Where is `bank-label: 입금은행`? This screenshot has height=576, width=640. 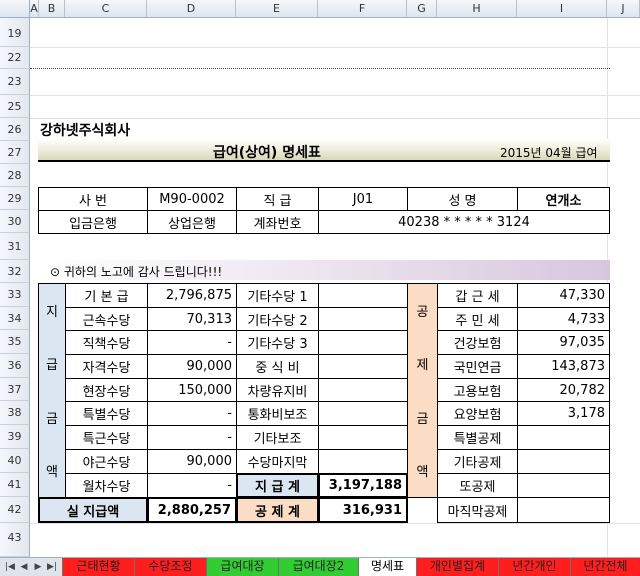
bank-label: 입금은행 is located at coordinates (93, 222).